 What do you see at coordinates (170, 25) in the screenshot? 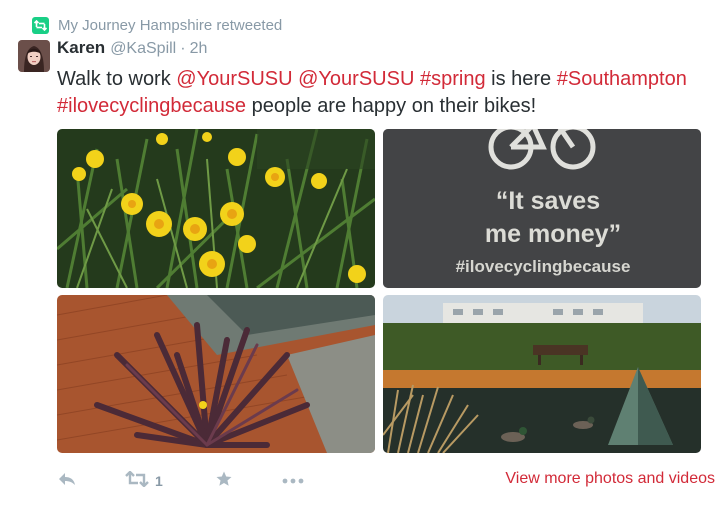
I see `retweet-context-text: My Journey Hampshire retweeted` at bounding box center [170, 25].